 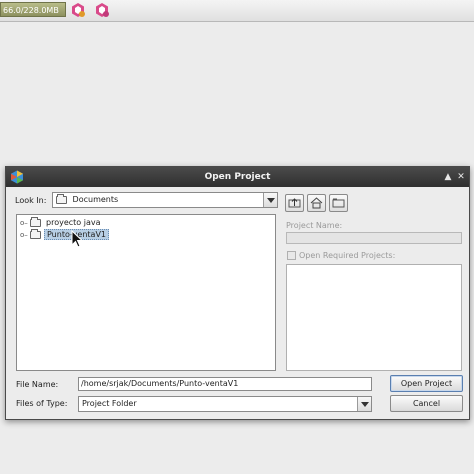 What do you see at coordinates (426, 403) in the screenshot?
I see `cancel-button: Cancel` at bounding box center [426, 403].